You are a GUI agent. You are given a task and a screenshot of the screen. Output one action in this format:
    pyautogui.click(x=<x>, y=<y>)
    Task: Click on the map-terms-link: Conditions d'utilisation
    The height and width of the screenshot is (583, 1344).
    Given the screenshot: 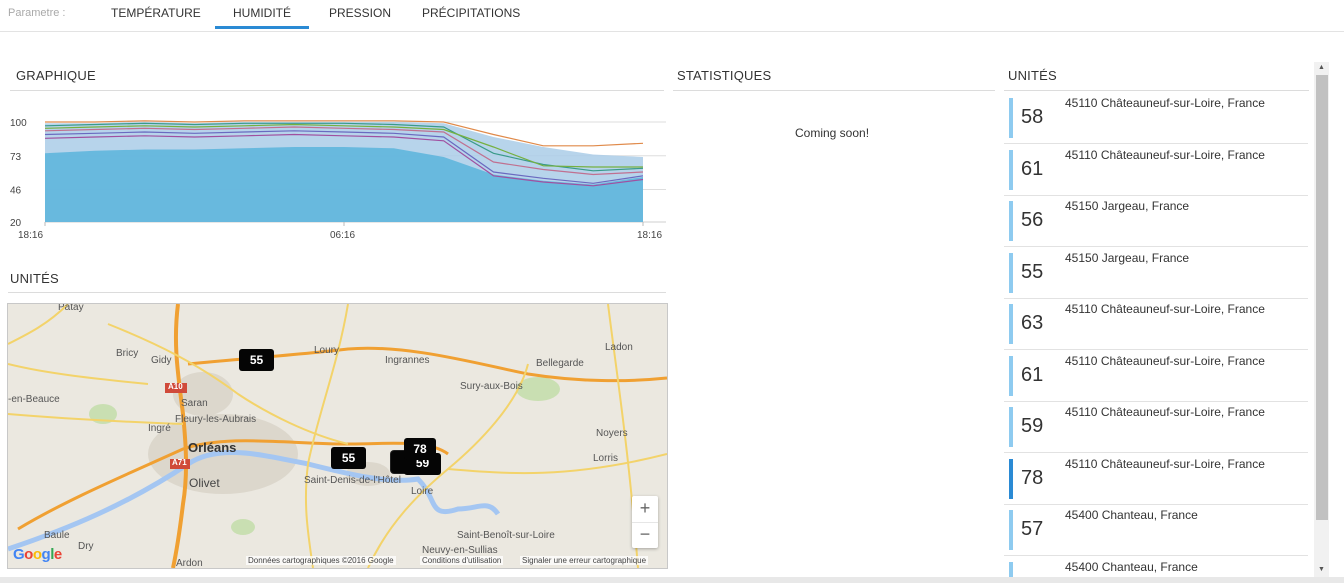 What is the action you would take?
    pyautogui.click(x=462, y=560)
    